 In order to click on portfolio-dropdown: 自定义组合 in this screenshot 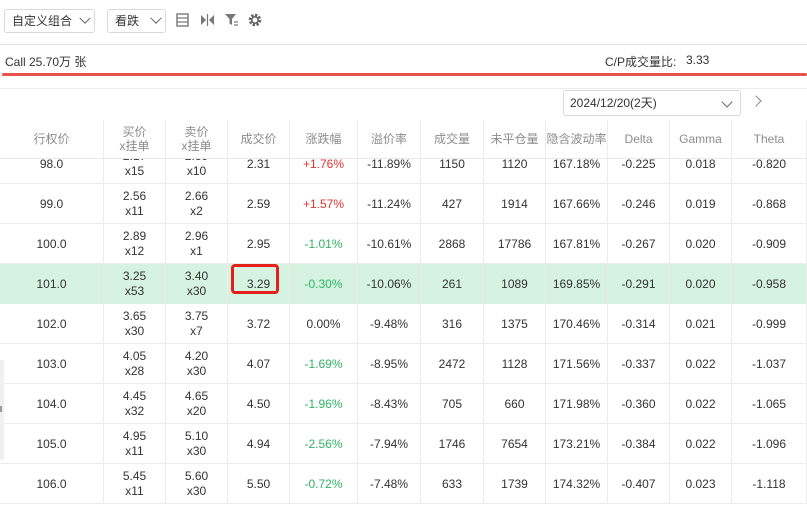, I will do `click(49, 21)`.